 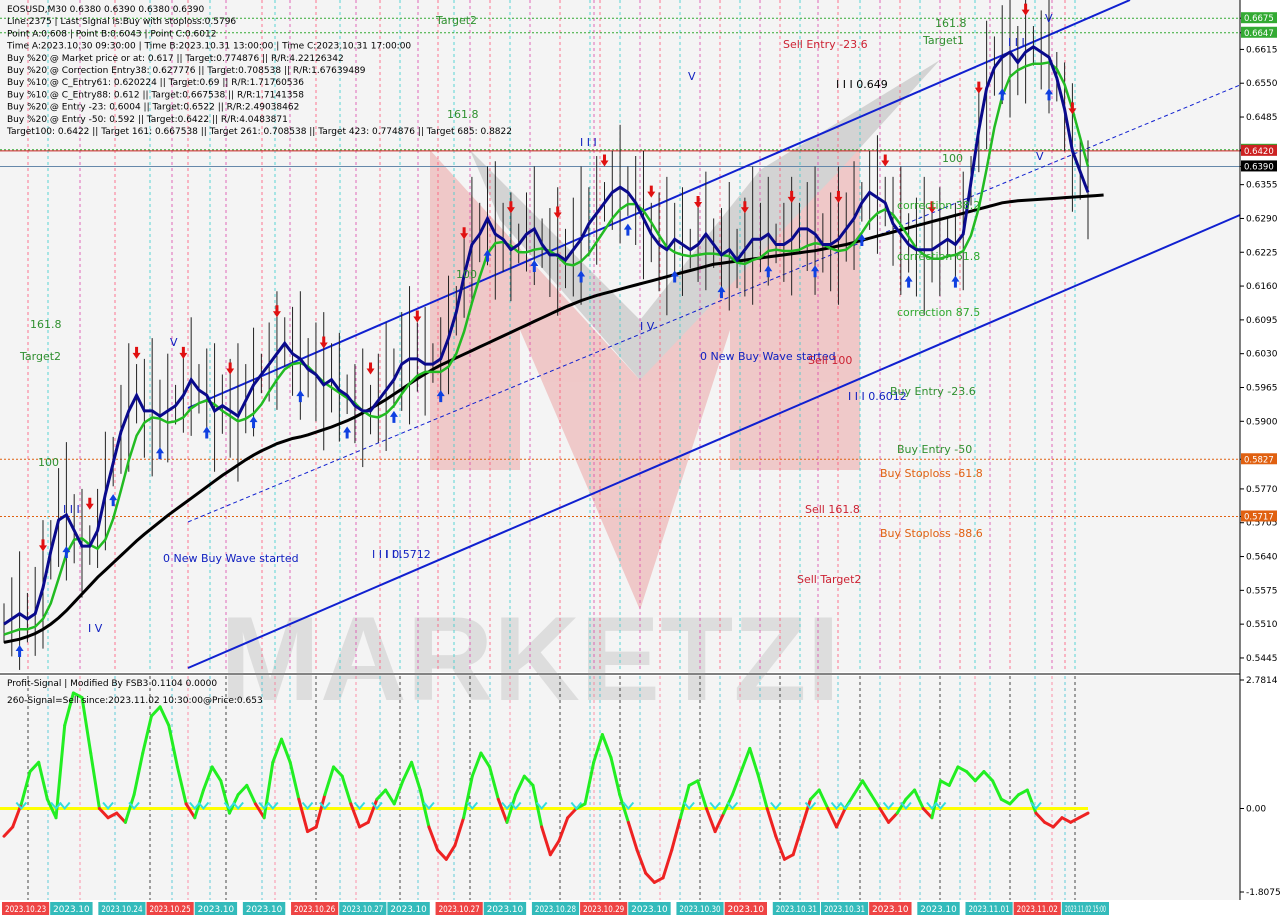 What do you see at coordinates (938, 312) in the screenshot?
I see `annotation-label: correction 87.5` at bounding box center [938, 312].